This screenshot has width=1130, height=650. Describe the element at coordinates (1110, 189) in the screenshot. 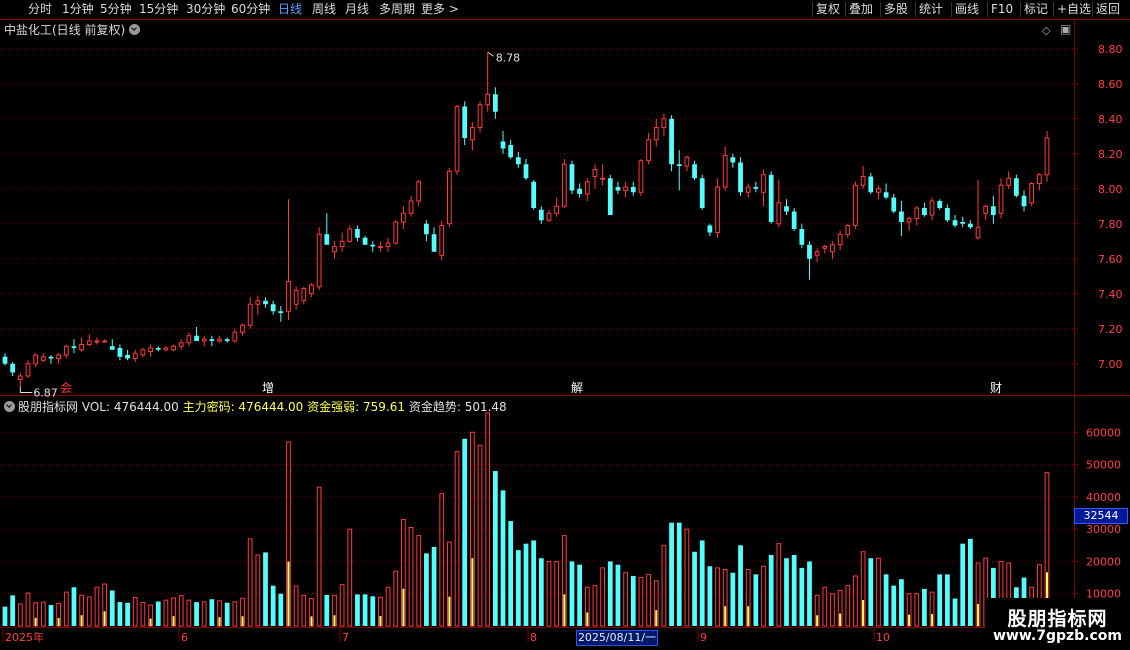

I see `price-tick-label: 8.00` at that location.